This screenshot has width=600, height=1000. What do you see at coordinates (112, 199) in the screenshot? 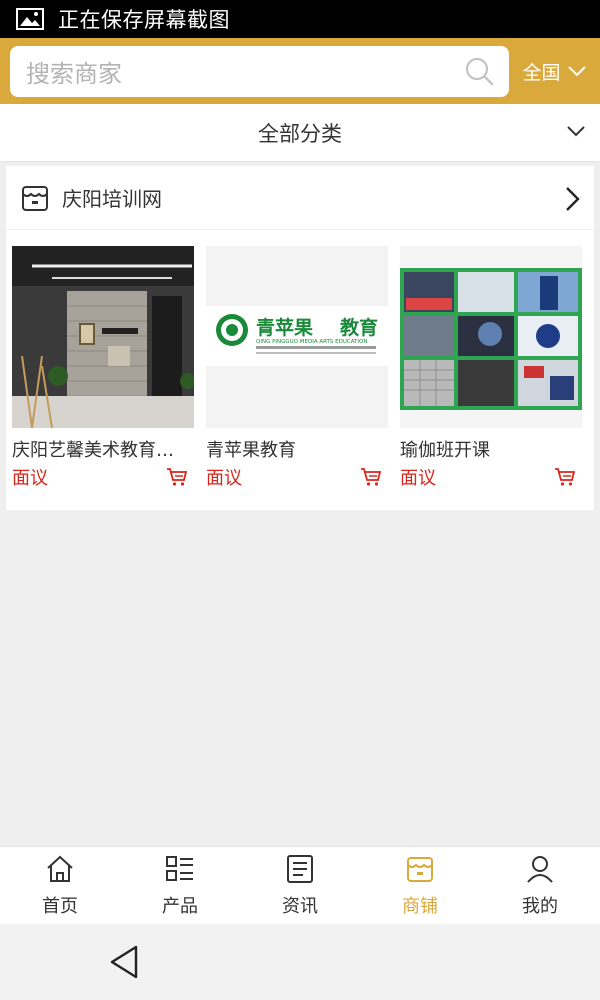
I see `shop-name: 庆阳培训网` at bounding box center [112, 199].